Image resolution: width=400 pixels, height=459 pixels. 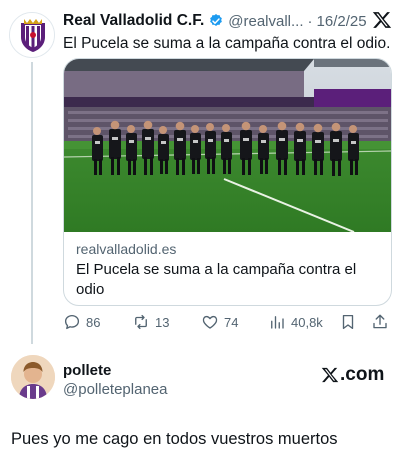 I want to click on repost-icon, so click(x=141, y=322).